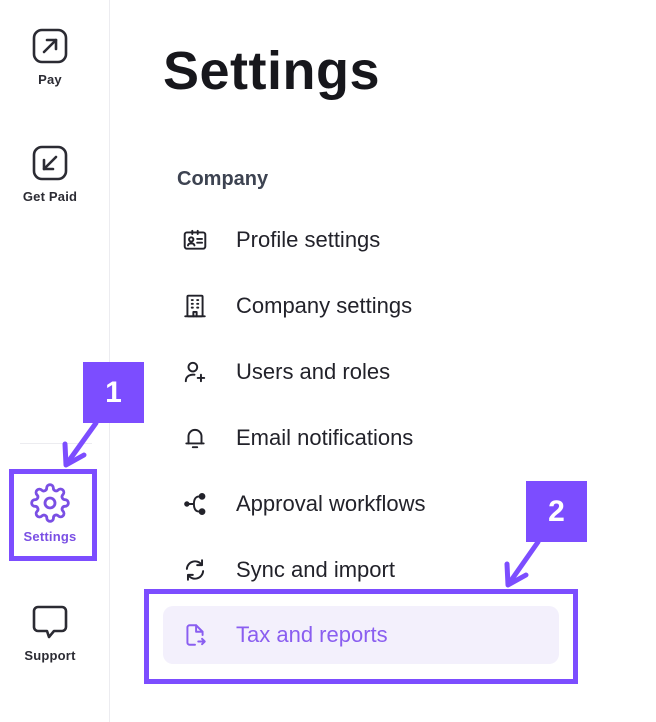 The width and height of the screenshot is (656, 722). Describe the element at coordinates (50, 655) in the screenshot. I see `rail-label-support: Support` at that location.